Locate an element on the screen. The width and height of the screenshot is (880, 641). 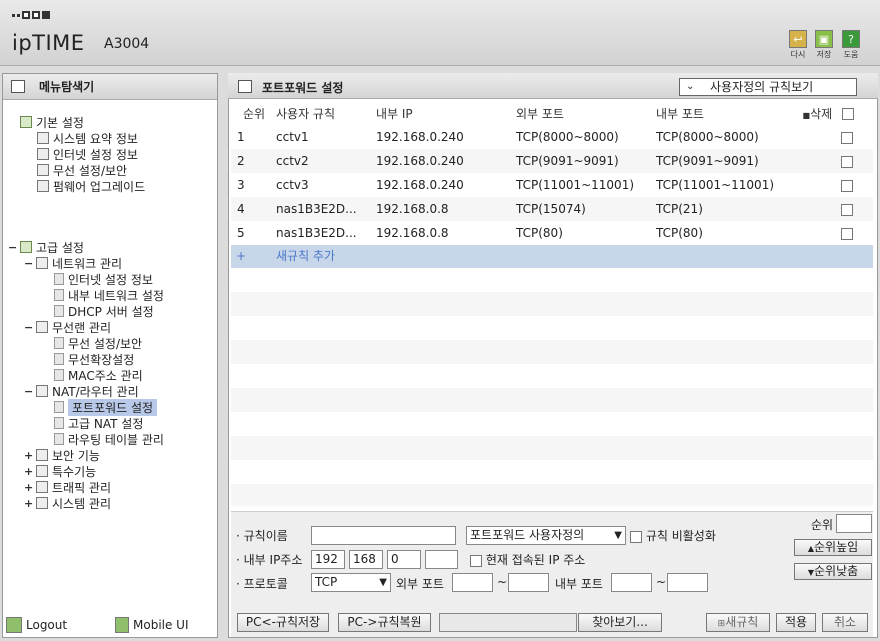
order-up-button: ▲순위높임 is located at coordinates (833, 547).